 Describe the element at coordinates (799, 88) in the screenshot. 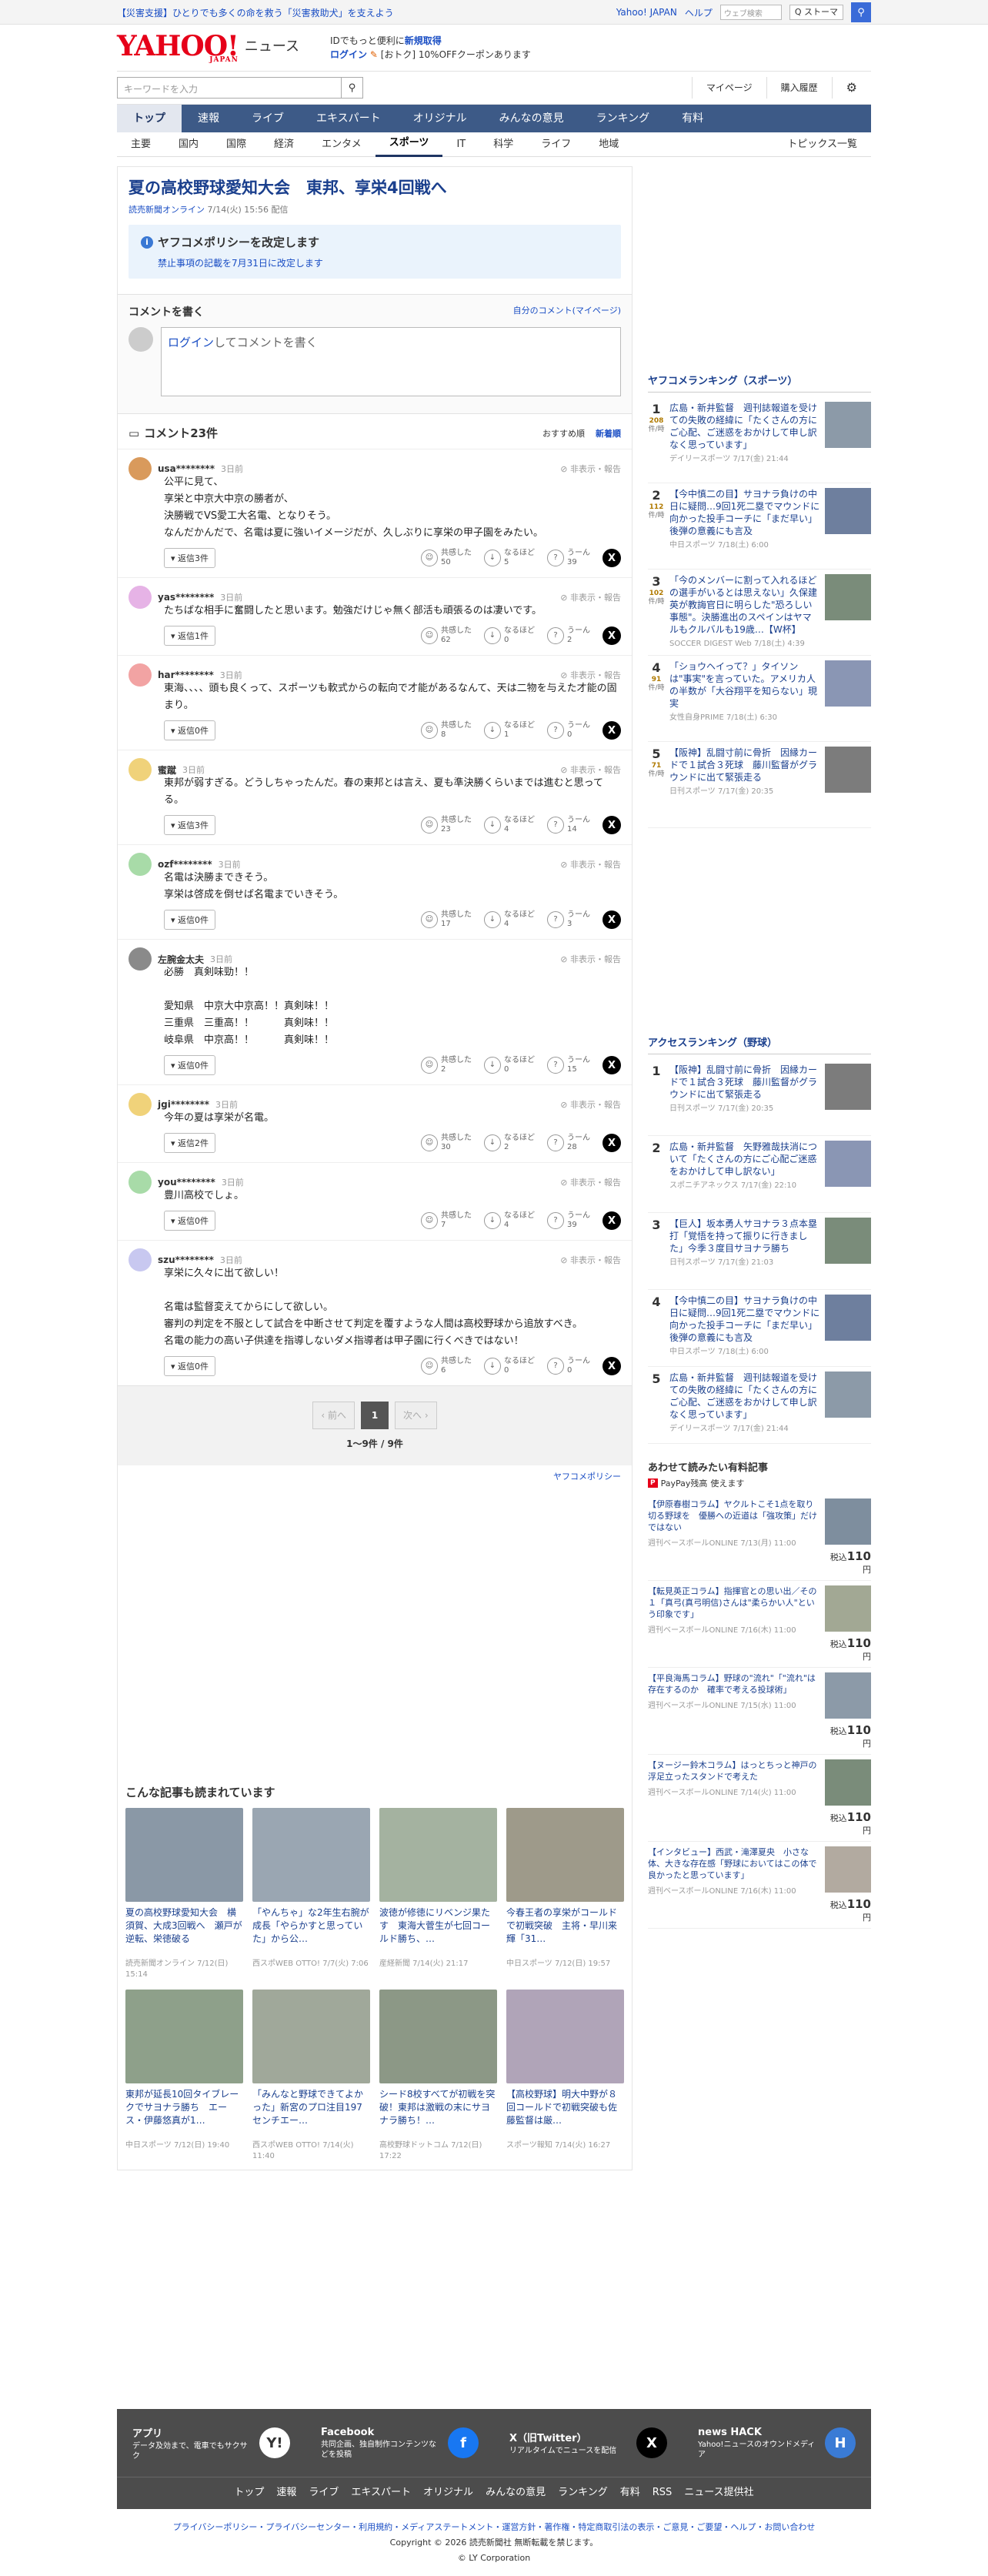

I see `purchase-history-link: 購入履歴` at that location.